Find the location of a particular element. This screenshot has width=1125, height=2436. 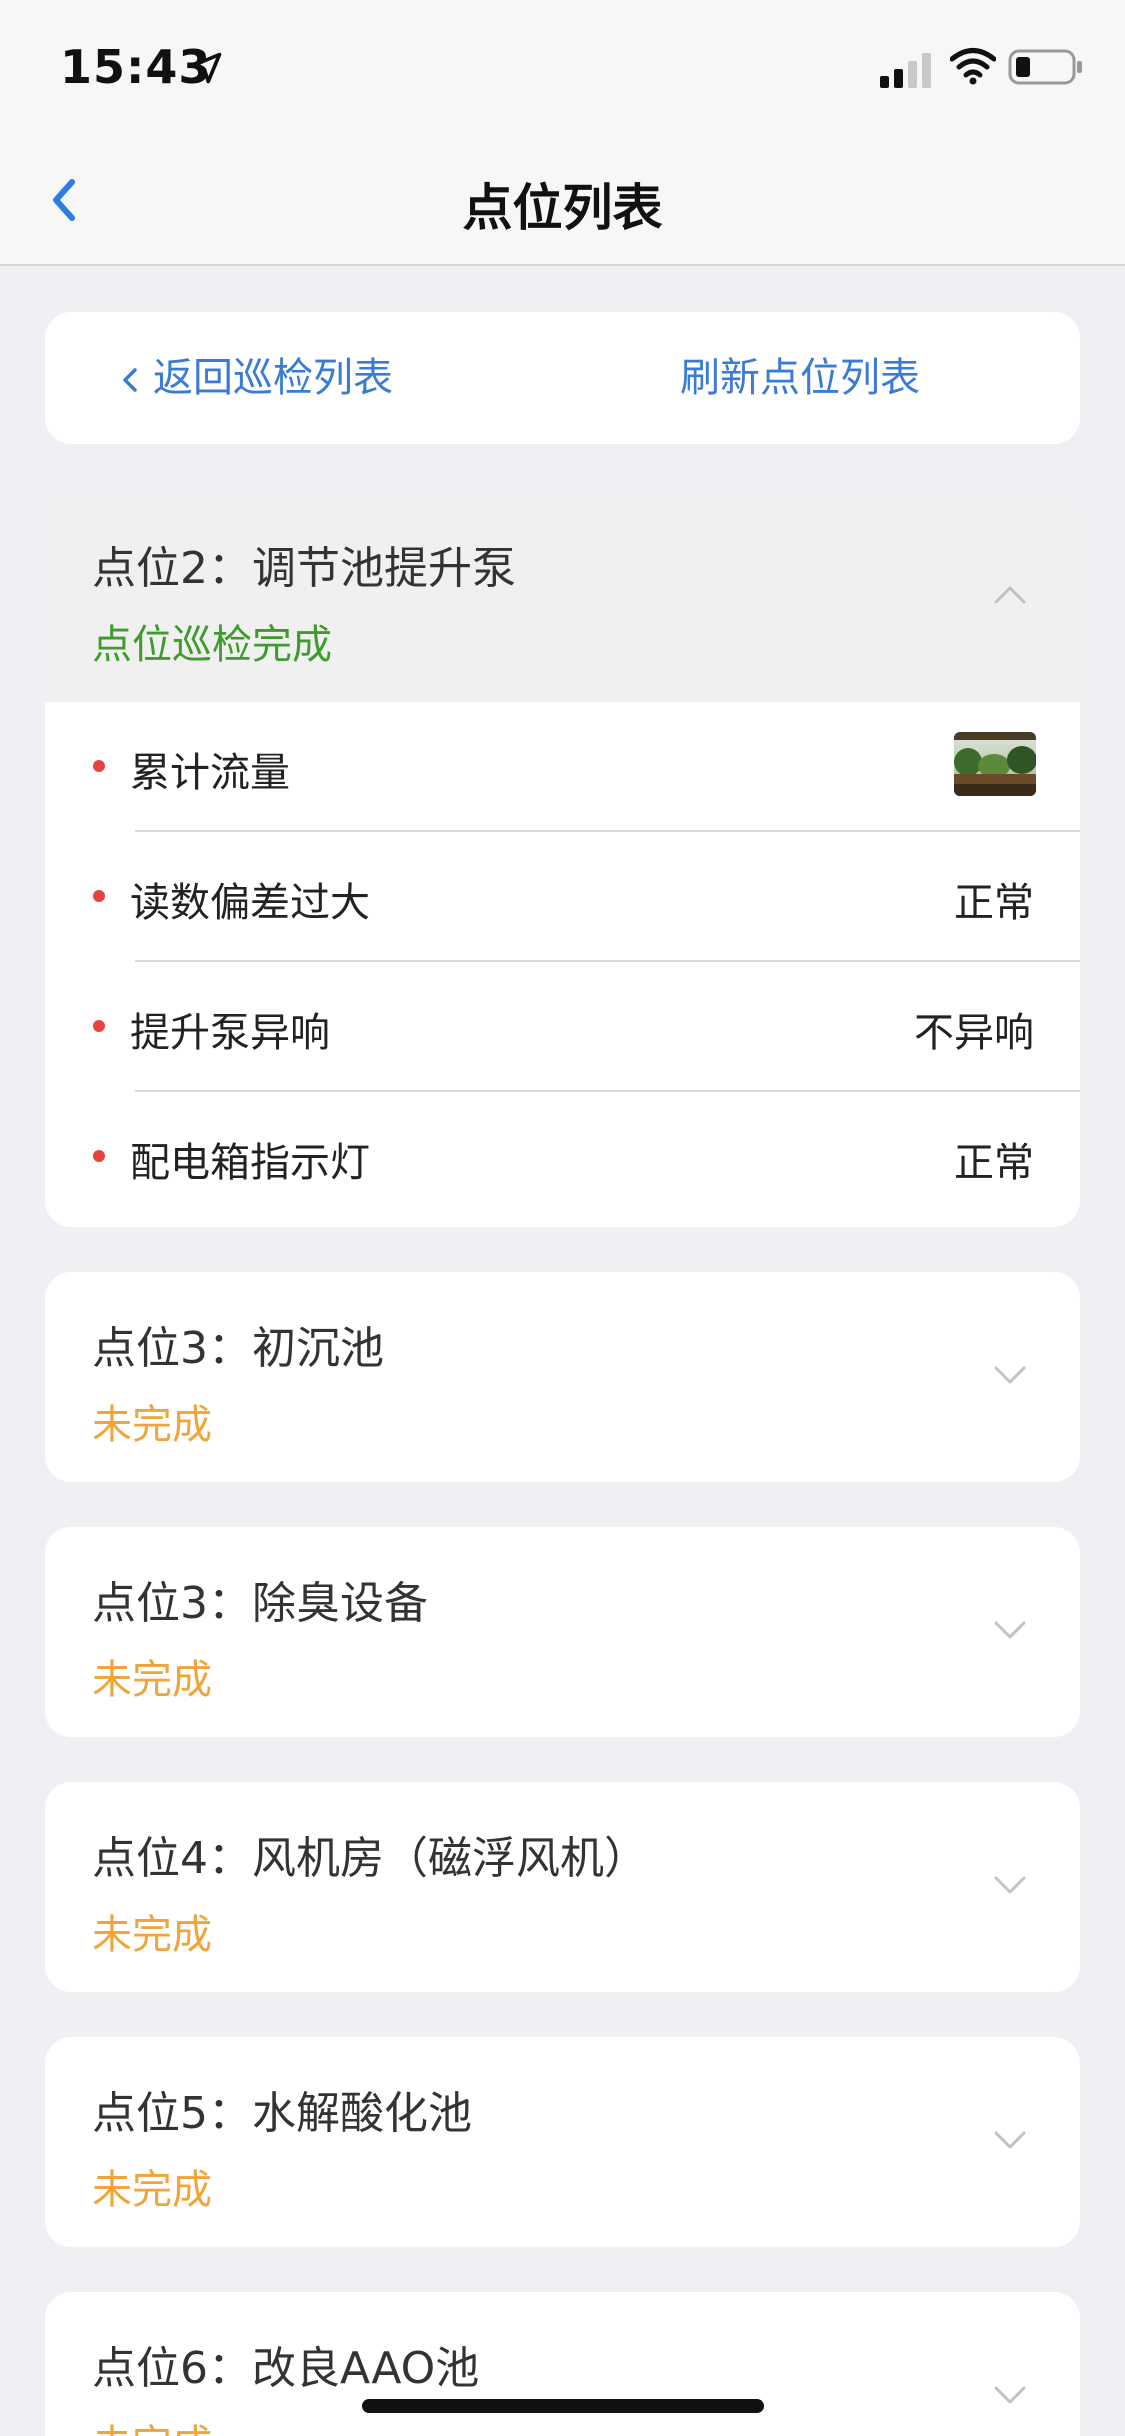

home-indicator is located at coordinates (563, 2406).